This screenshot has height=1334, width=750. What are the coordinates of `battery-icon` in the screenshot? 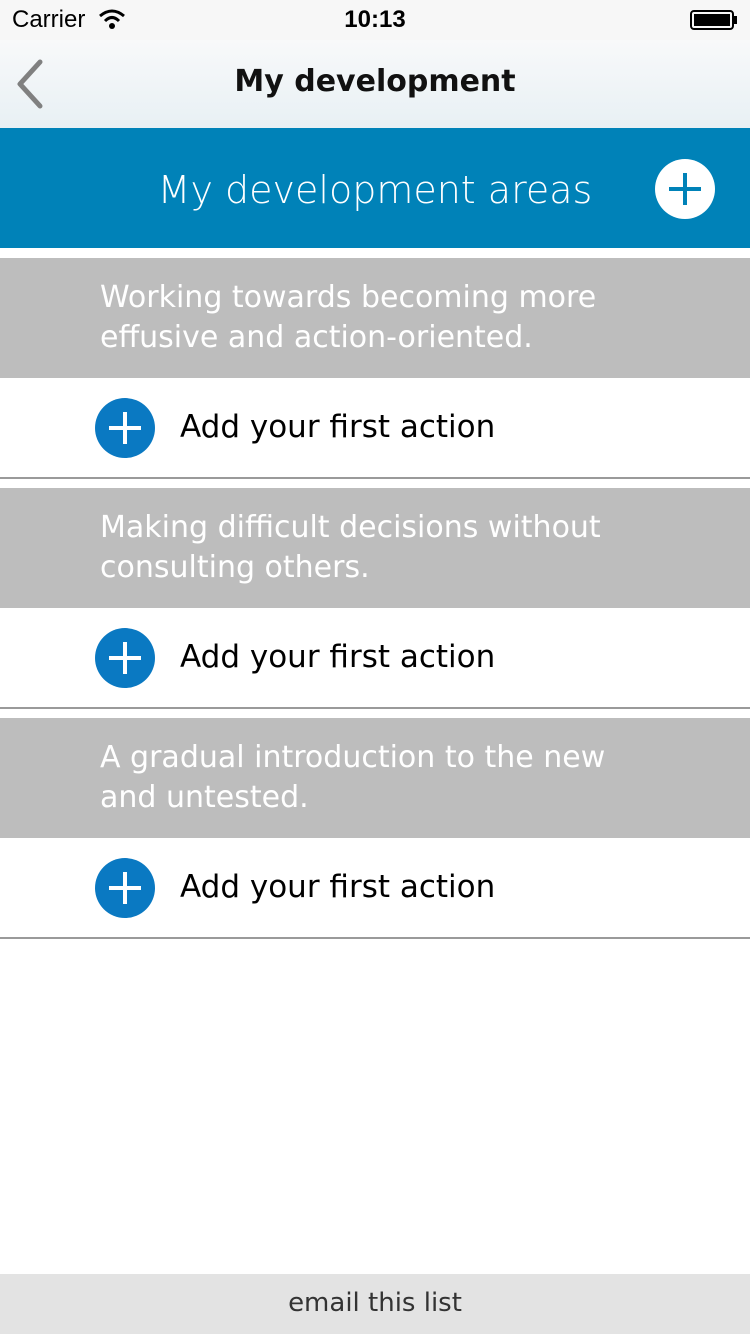 It's located at (713, 20).